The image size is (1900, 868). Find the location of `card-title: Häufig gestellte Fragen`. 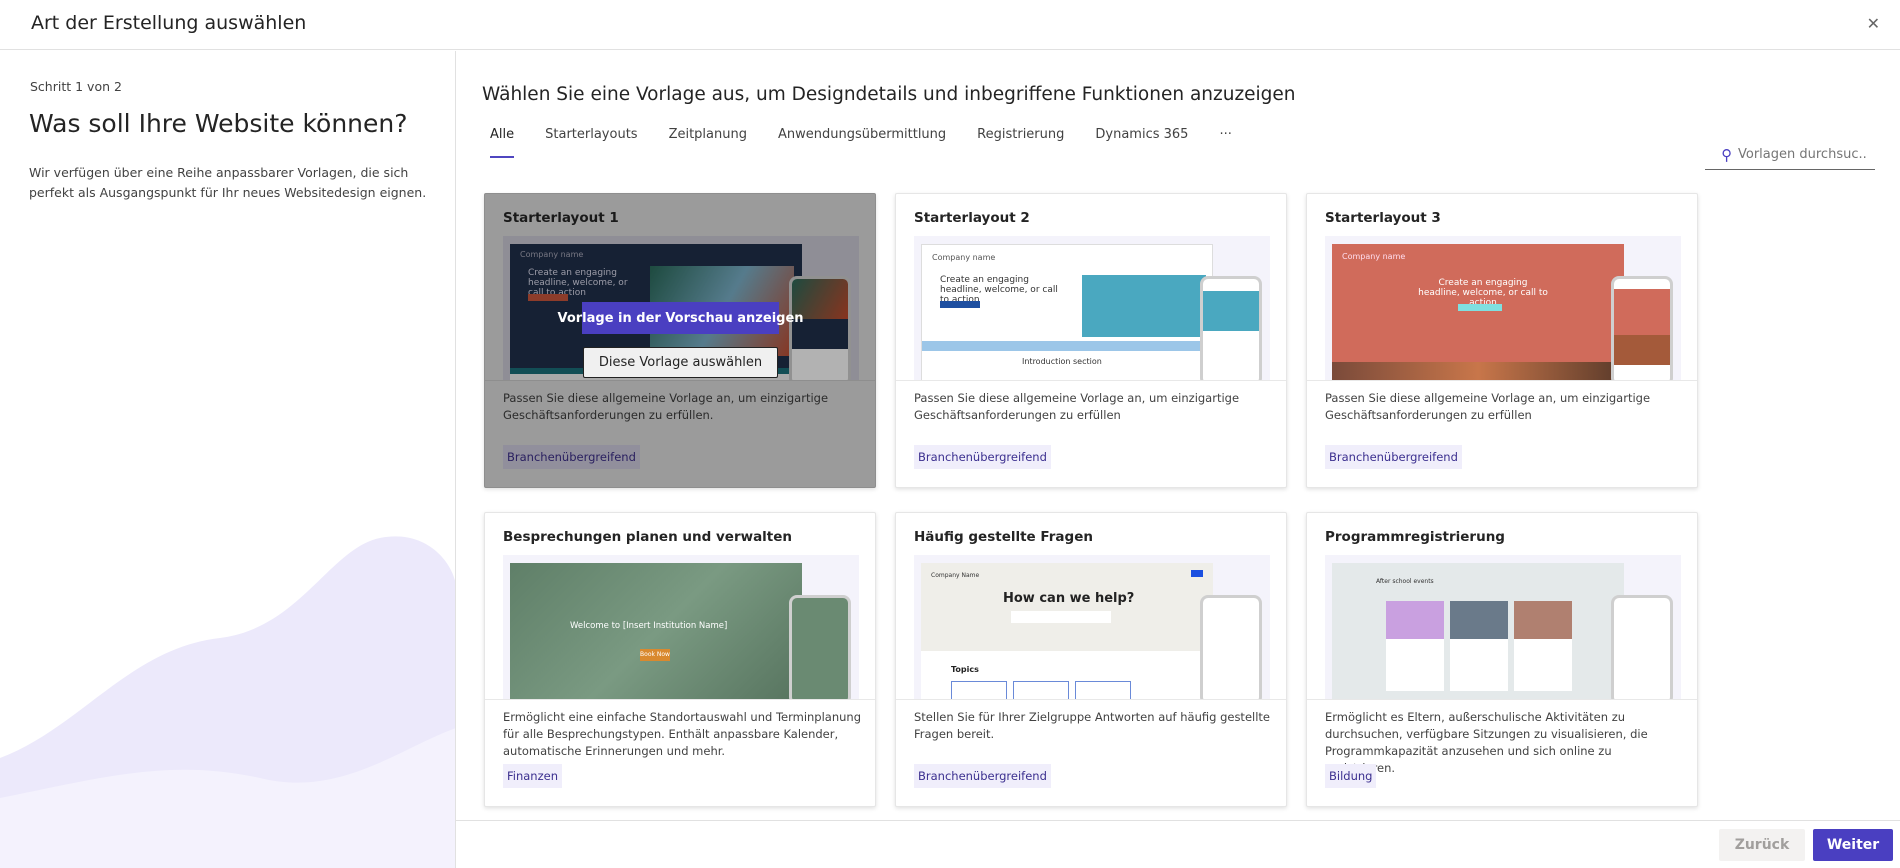

card-title: Häufig gestellte Fragen is located at coordinates (1003, 537).